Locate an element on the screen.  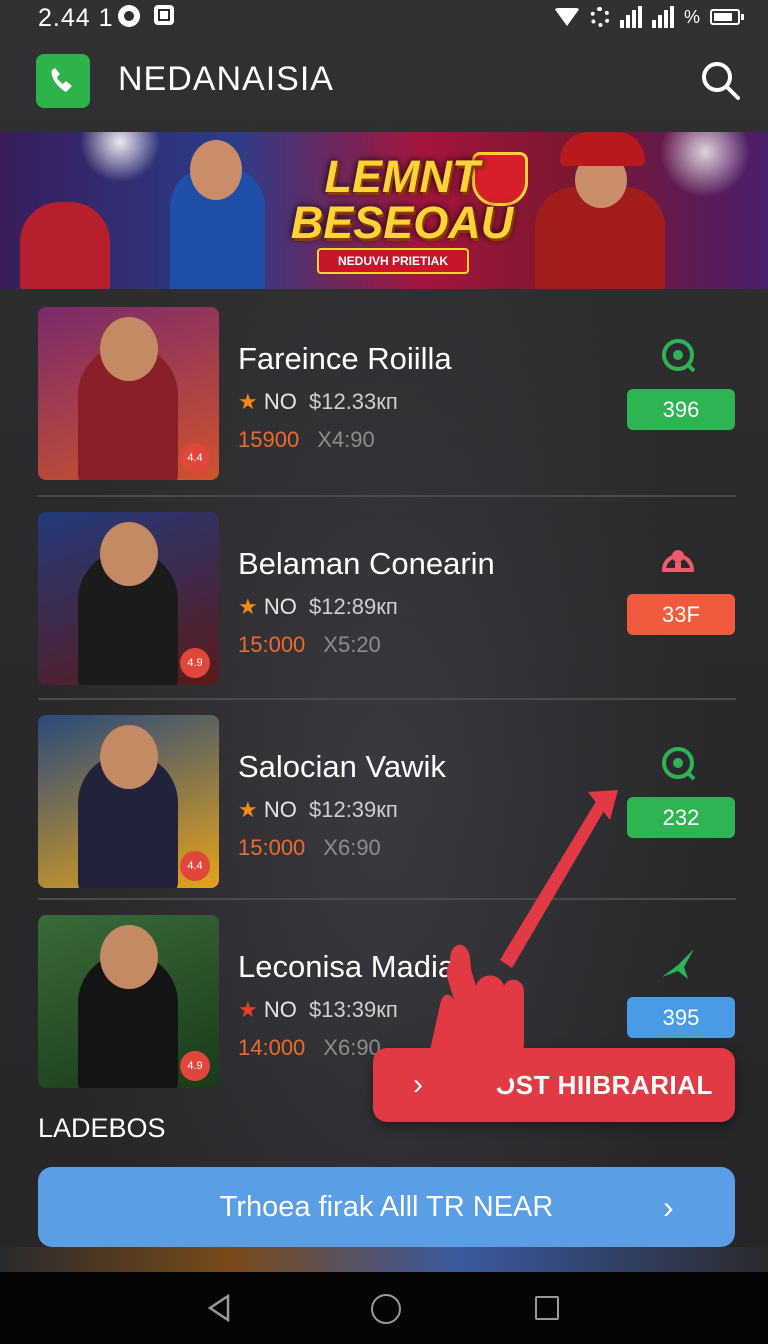
banner-tag: NEDUVH PRIETIAK is located at coordinates (393, 261).